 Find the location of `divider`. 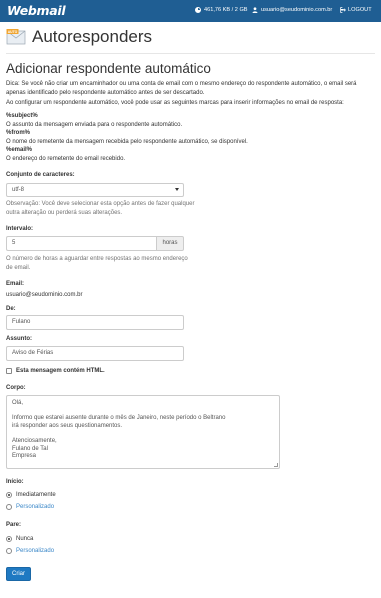

divider is located at coordinates (190, 53).